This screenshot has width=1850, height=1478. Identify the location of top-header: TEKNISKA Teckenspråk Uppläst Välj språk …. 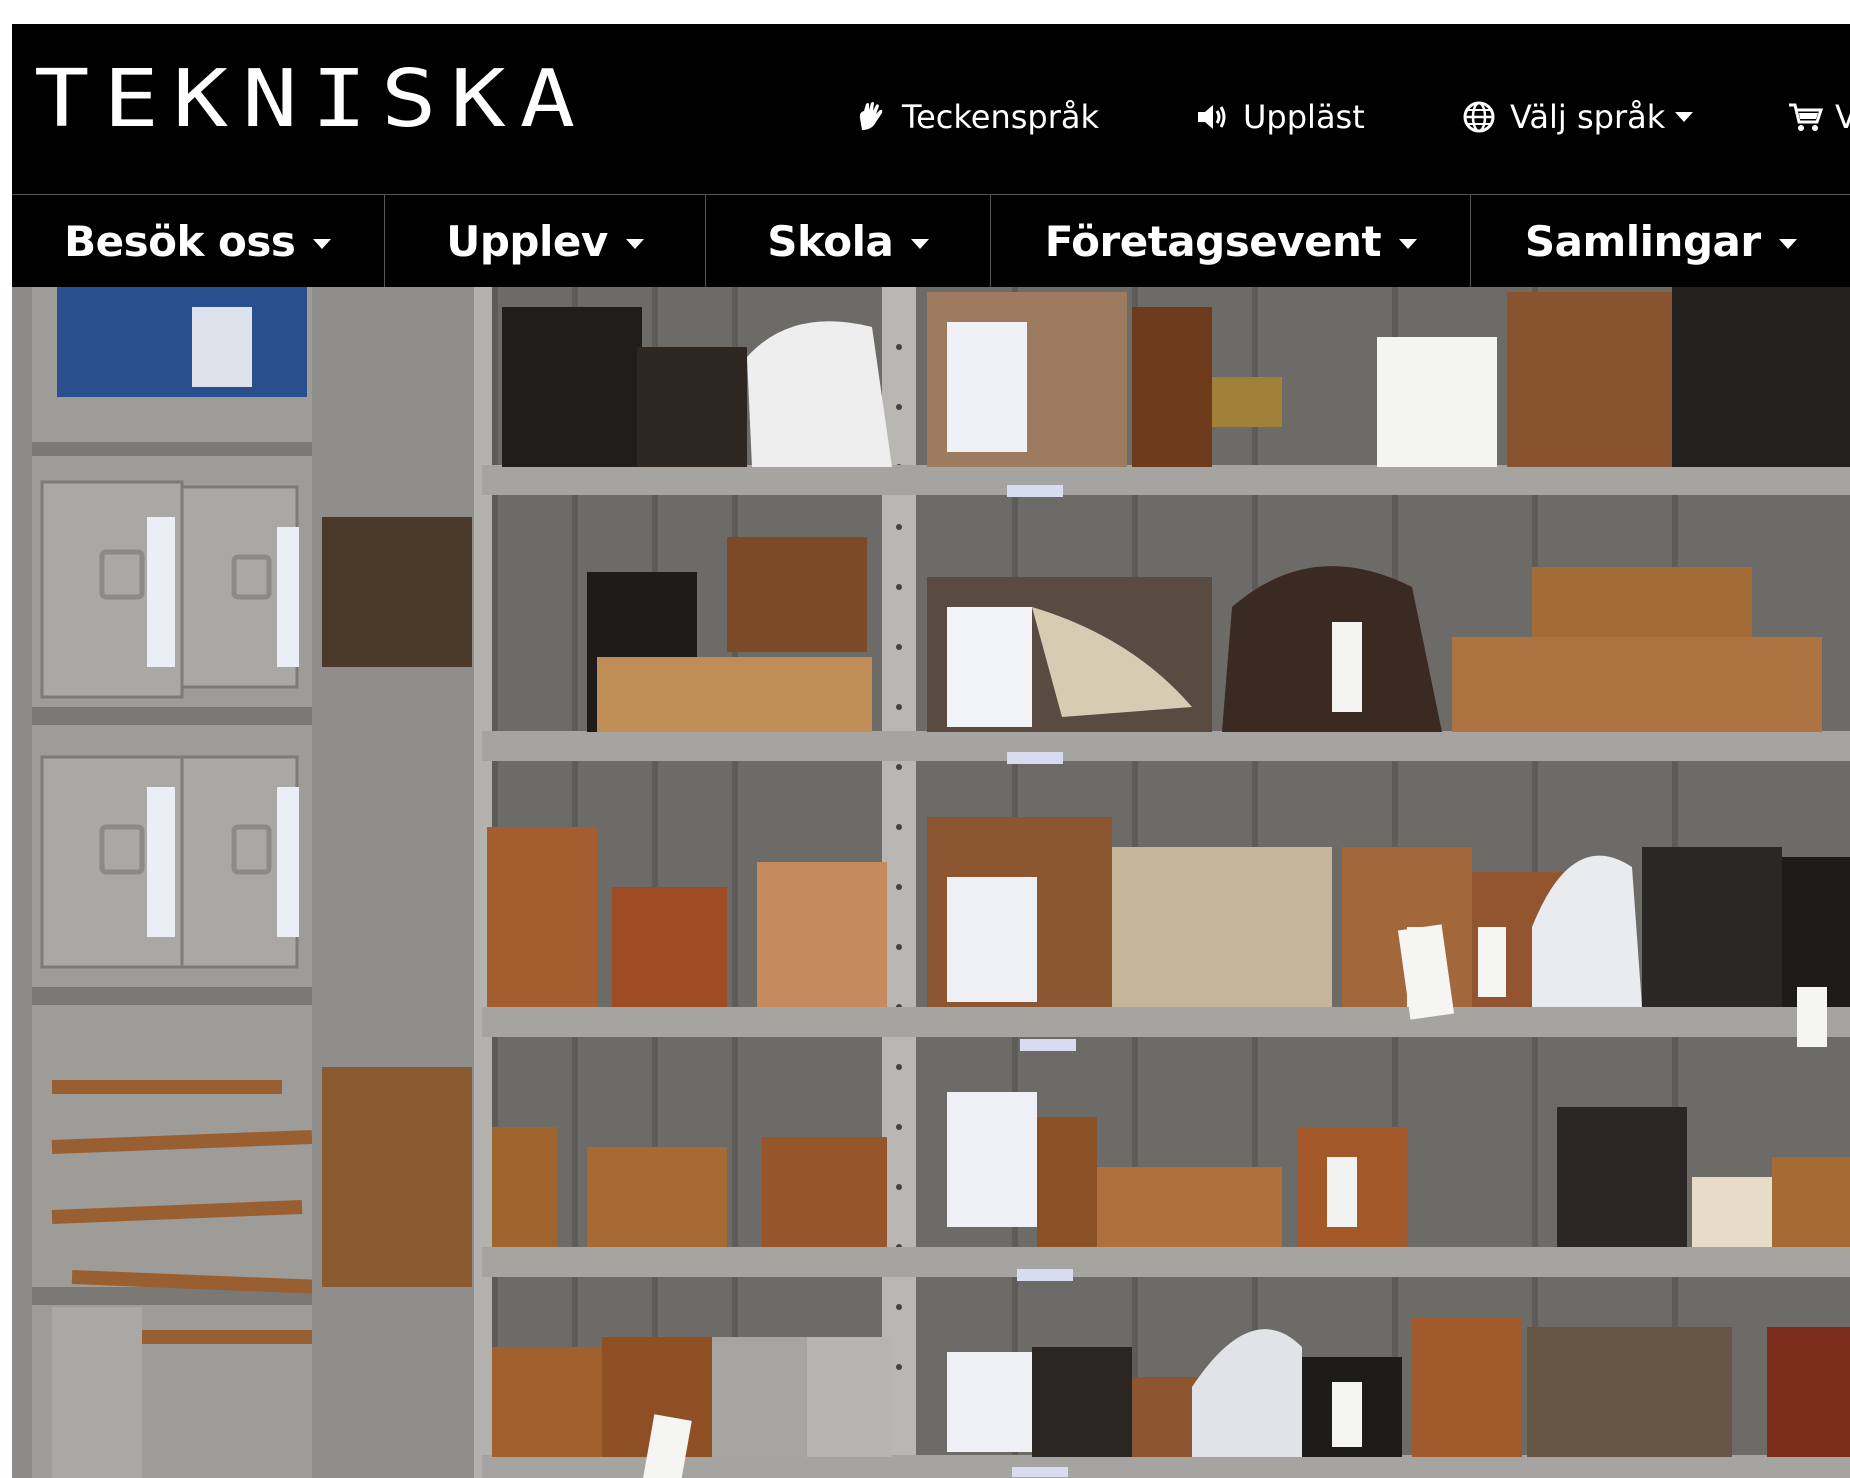
(931, 109).